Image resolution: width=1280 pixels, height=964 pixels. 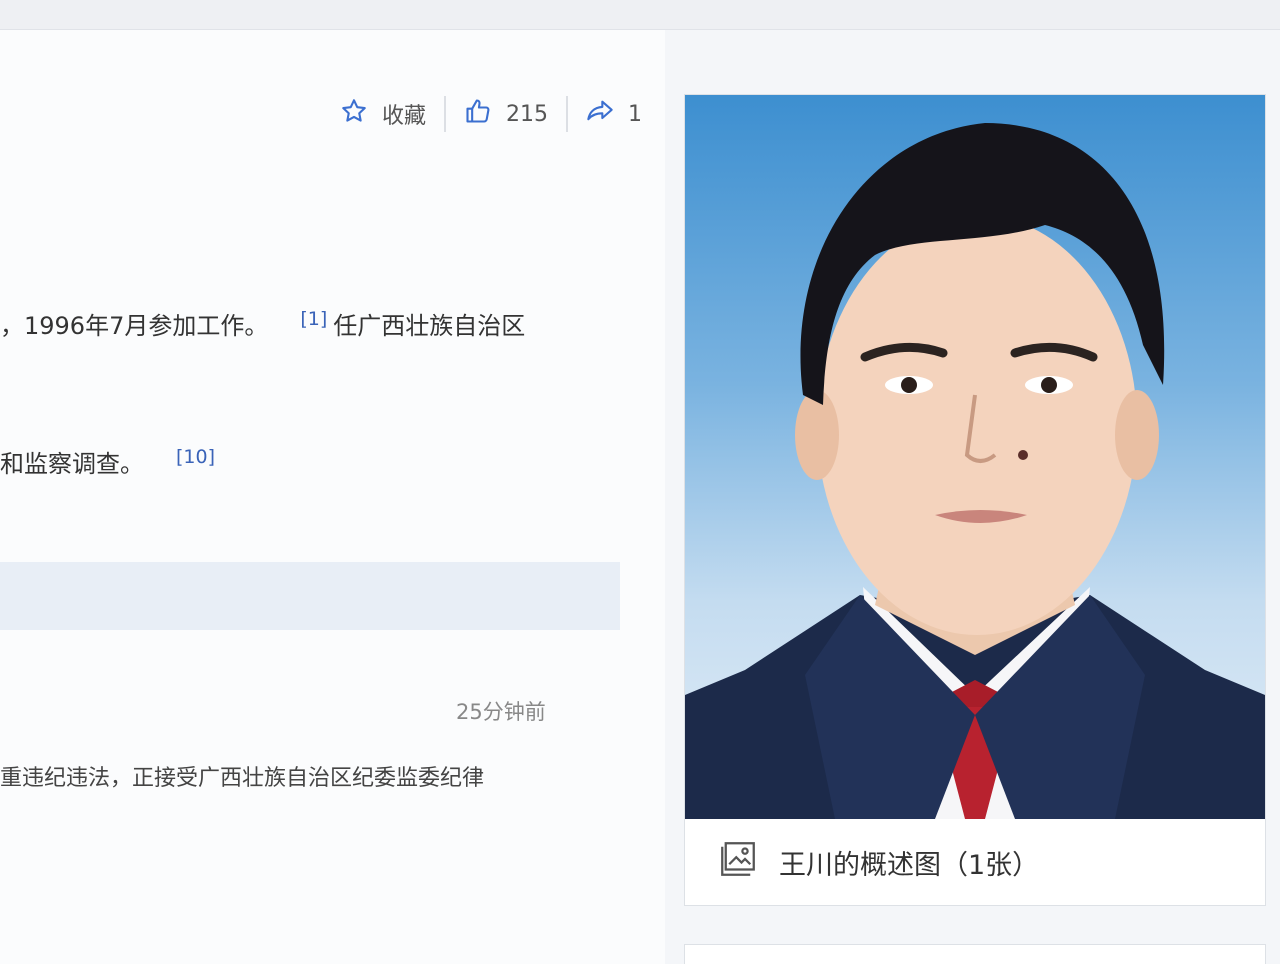 What do you see at coordinates (195, 457) in the screenshot?
I see `citation-link: [10]` at bounding box center [195, 457].